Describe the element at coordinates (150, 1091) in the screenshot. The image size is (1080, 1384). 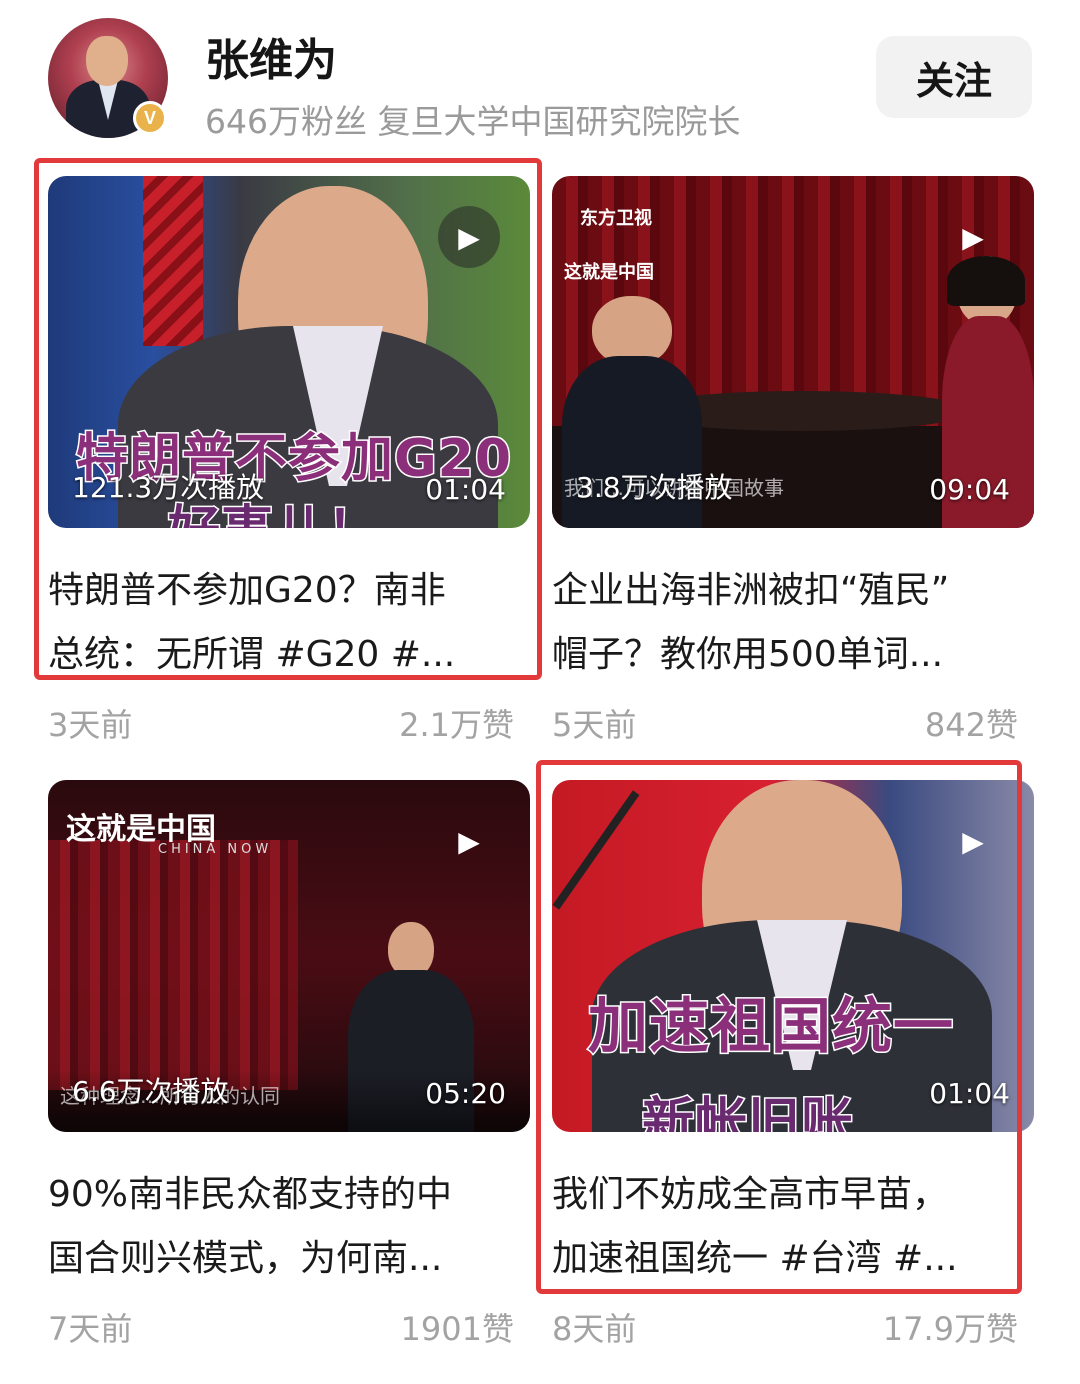
I see `view-count: 6.6万次播放` at that location.